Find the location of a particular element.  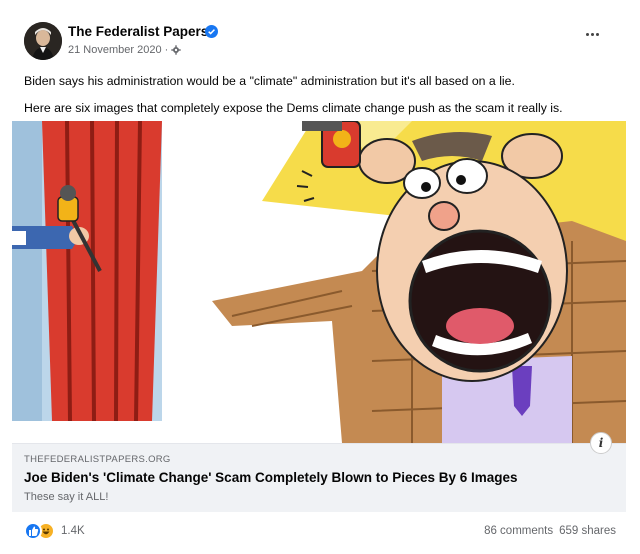

engagement-stats: 86 comments 659 shares is located at coordinates (550, 531).